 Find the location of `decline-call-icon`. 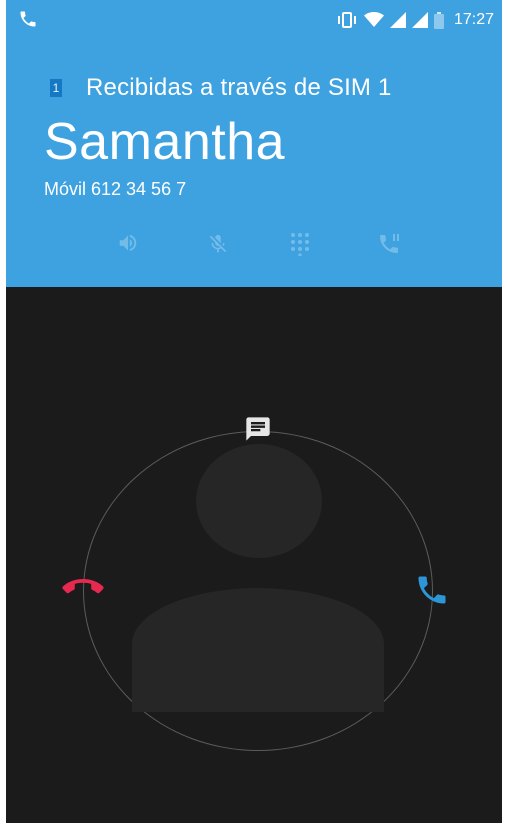

decline-call-icon is located at coordinates (83, 590).